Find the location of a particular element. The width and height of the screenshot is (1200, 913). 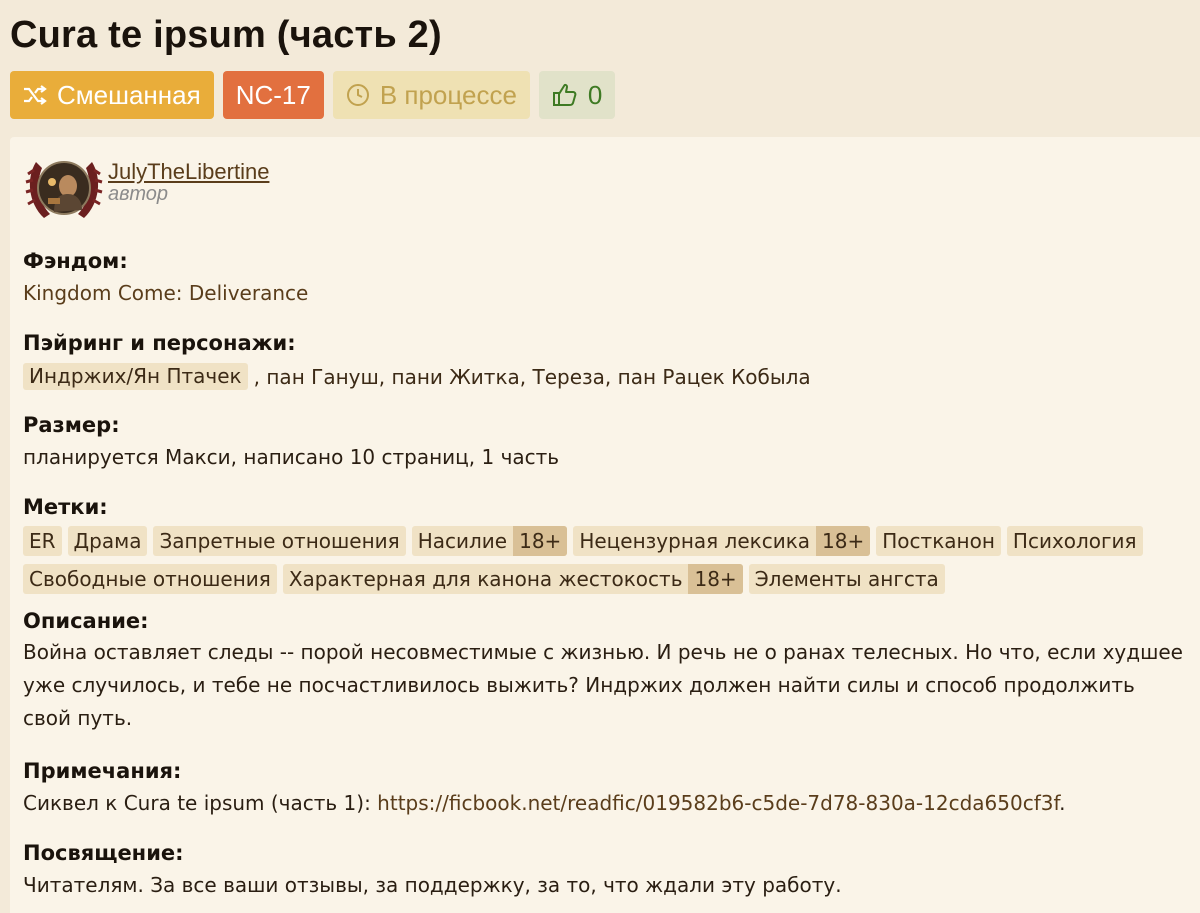

thumbs-up-icon is located at coordinates (565, 95).